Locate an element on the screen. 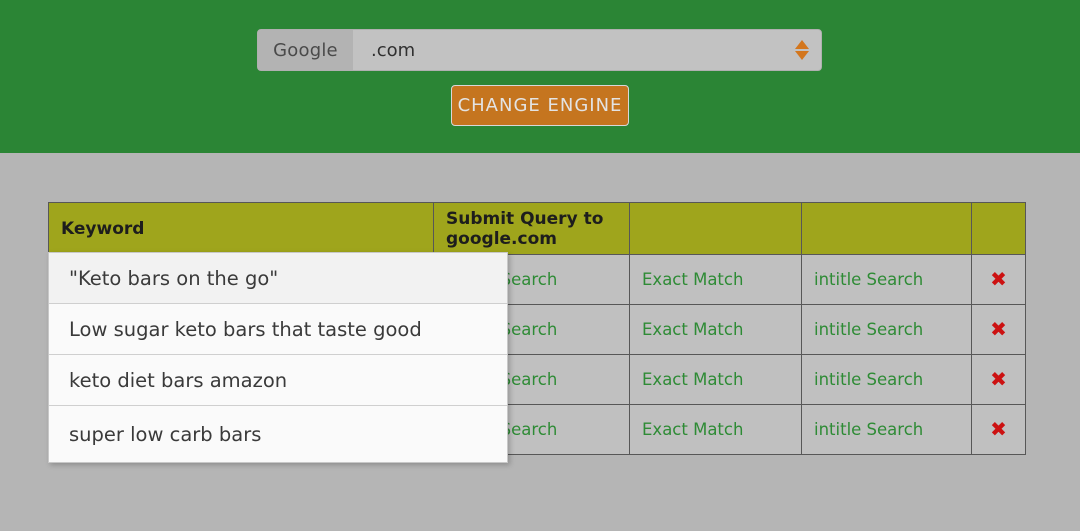 The width and height of the screenshot is (1080, 531). search-engine-select: Google .com is located at coordinates (539, 50).